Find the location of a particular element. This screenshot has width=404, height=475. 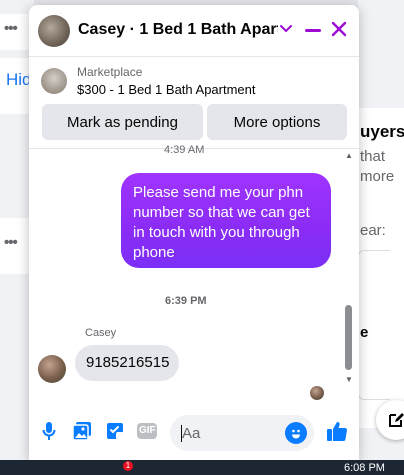

sender-name: Casey is located at coordinates (101, 333).